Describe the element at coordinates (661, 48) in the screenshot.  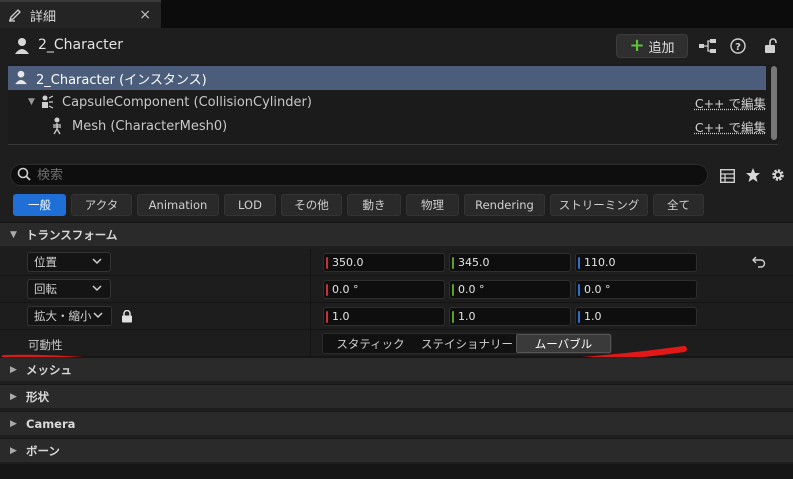
I see `add-label: 追加` at that location.